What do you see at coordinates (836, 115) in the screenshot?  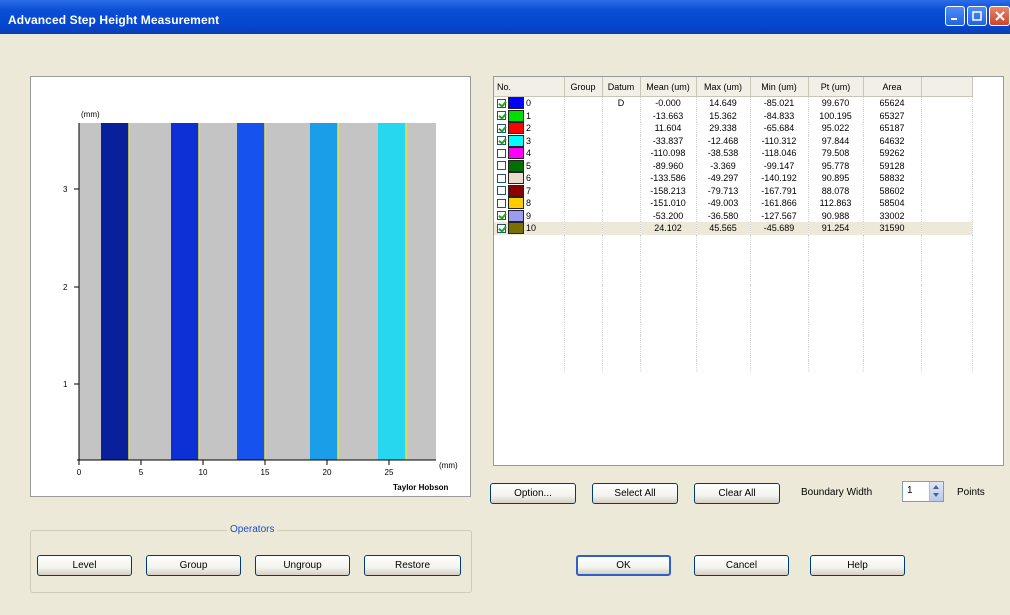 I see `cell-pt: 100.195` at bounding box center [836, 115].